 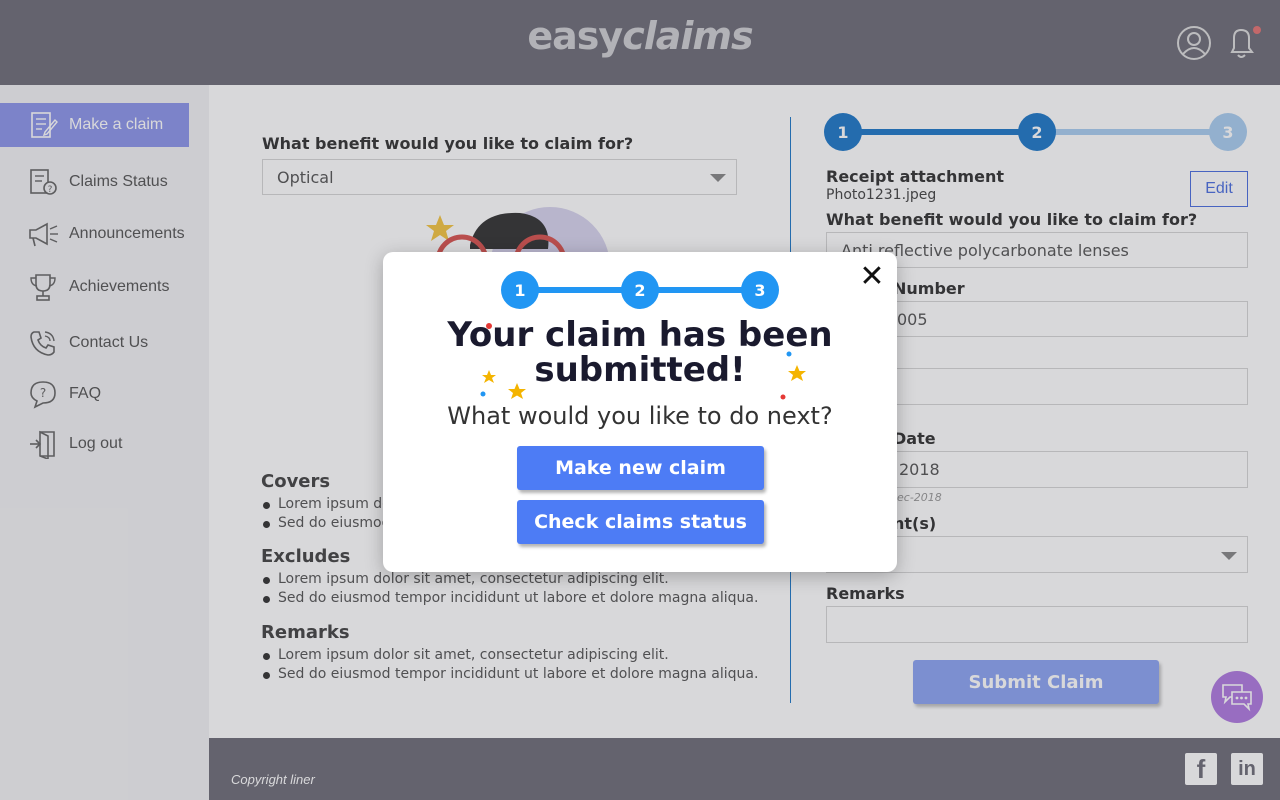 I want to click on close-icon: ✕, so click(x=872, y=277).